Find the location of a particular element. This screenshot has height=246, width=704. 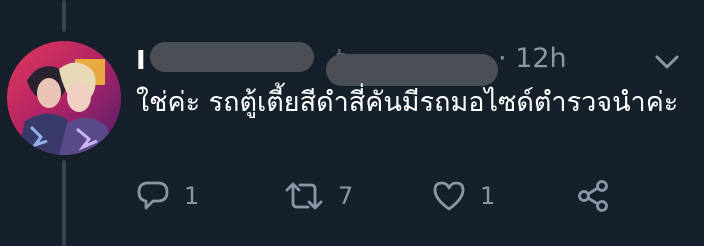

retweet-button: 7 is located at coordinates (318, 196).